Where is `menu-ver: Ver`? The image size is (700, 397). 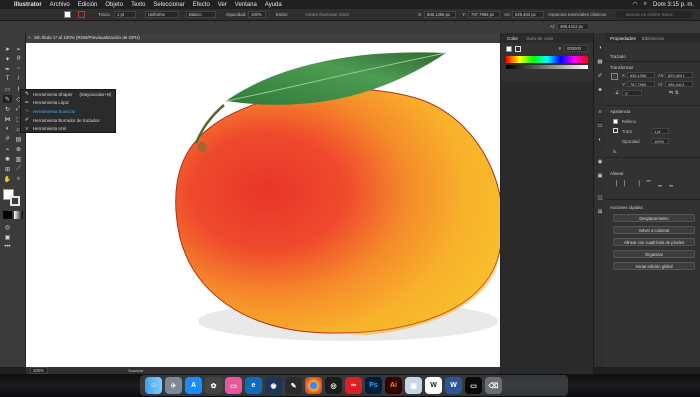 menu-ver: Ver is located at coordinates (222, 5).